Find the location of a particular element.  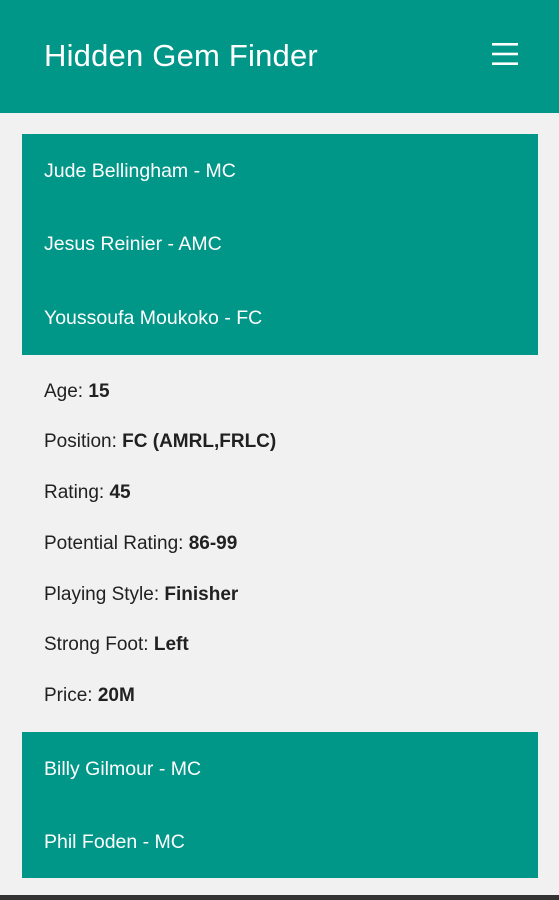

detail-potential-value: 86-99 is located at coordinates (213, 543).